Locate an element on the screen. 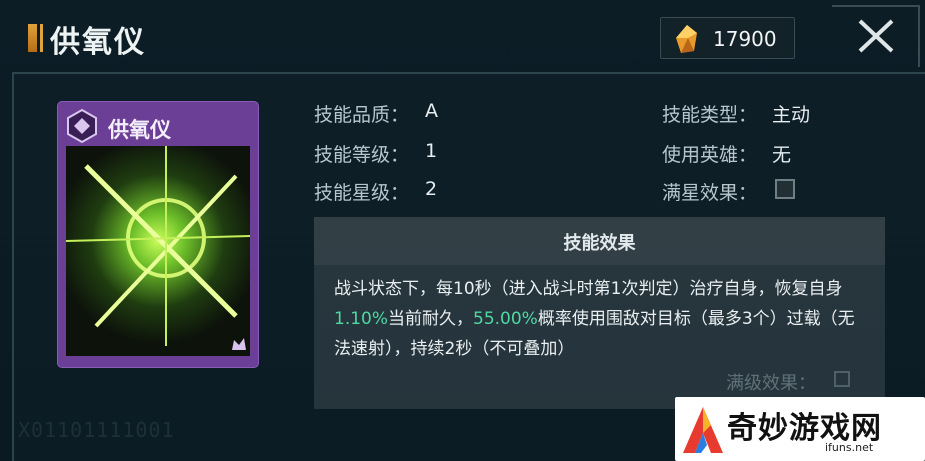 The image size is (925, 461). card-art is located at coordinates (158, 251).